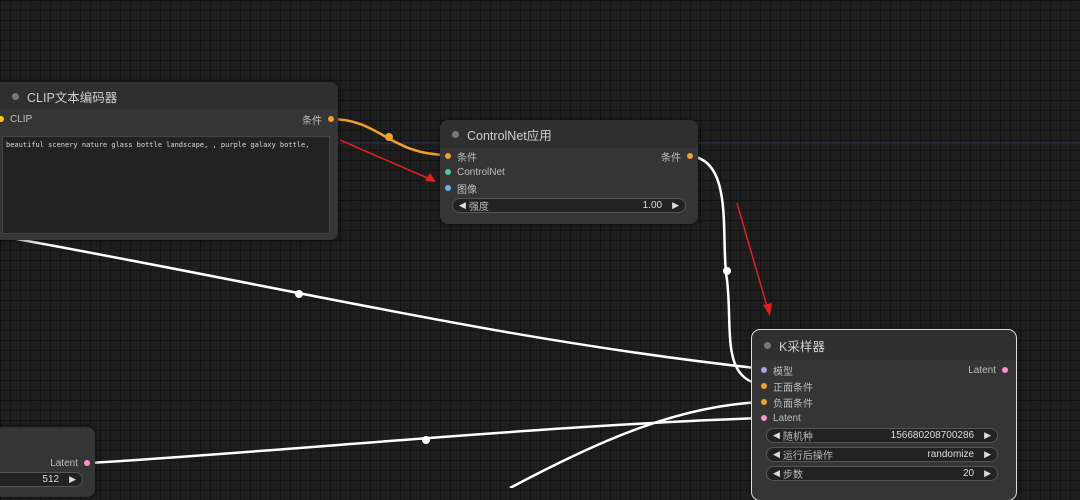 The width and height of the screenshot is (1080, 500). I want to click on input-positive: 正面条件, so click(787, 386).